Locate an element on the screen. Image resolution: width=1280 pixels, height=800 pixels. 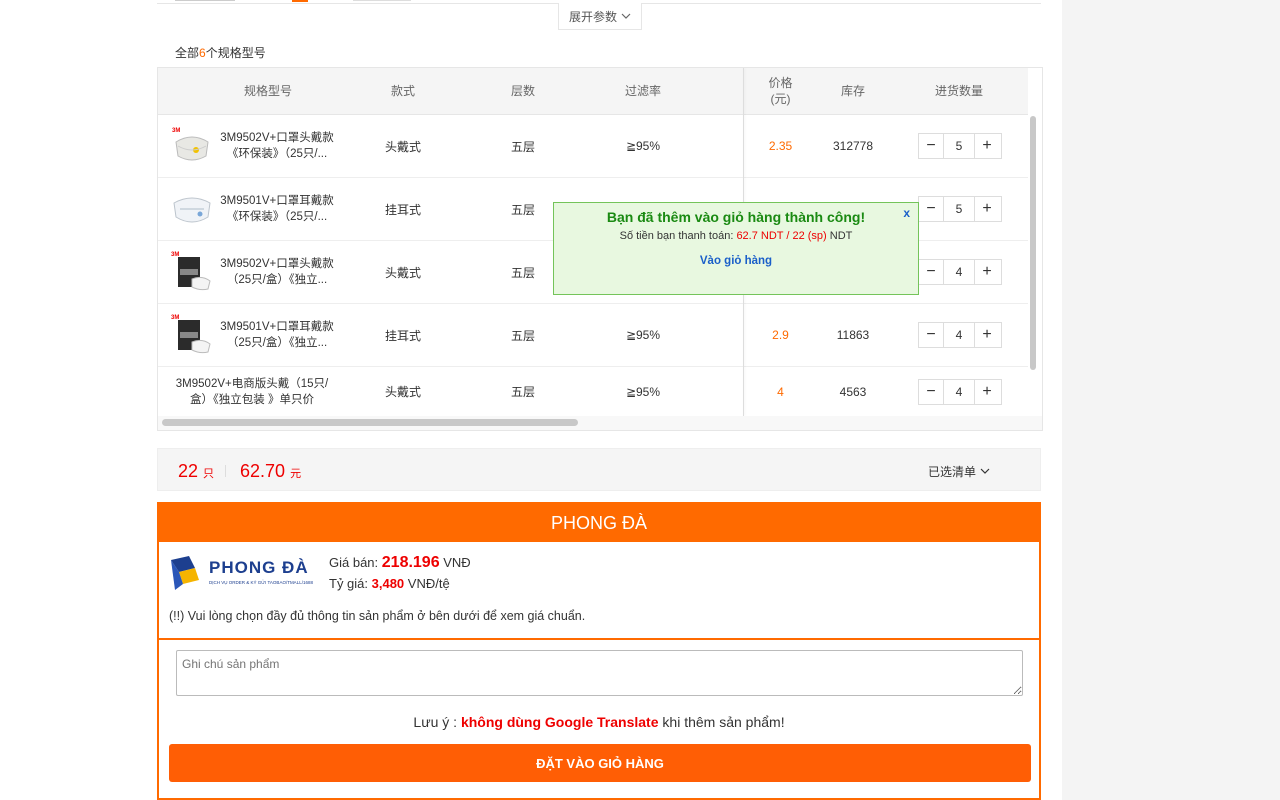
spec-count: 全部6个规格型号 is located at coordinates (220, 53).